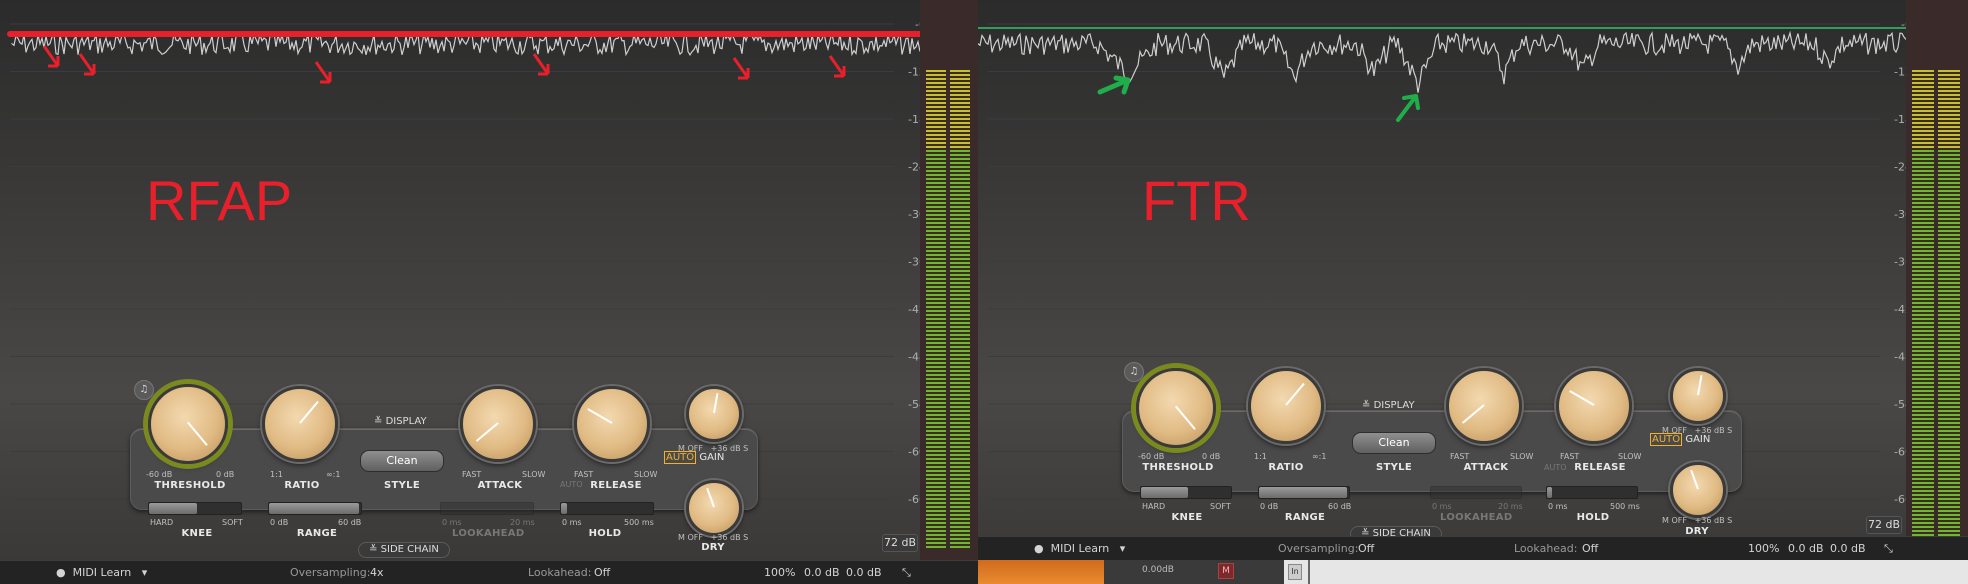 The image size is (1968, 584). I want to click on right-range-max: 60 dB, so click(1340, 506).